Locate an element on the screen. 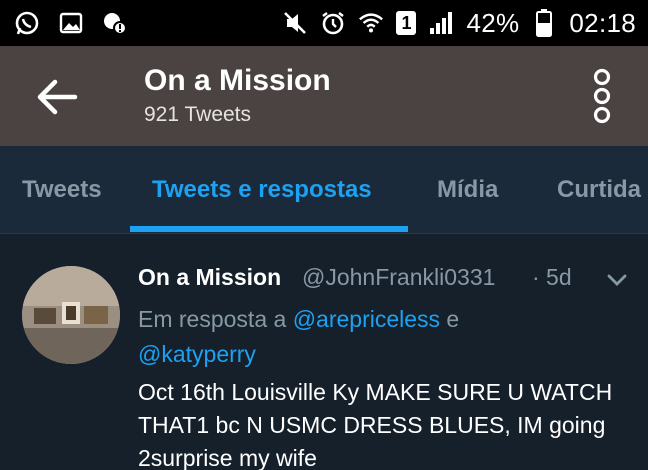  reply-context: Em resposta a @arepriceless e is located at coordinates (298, 319).